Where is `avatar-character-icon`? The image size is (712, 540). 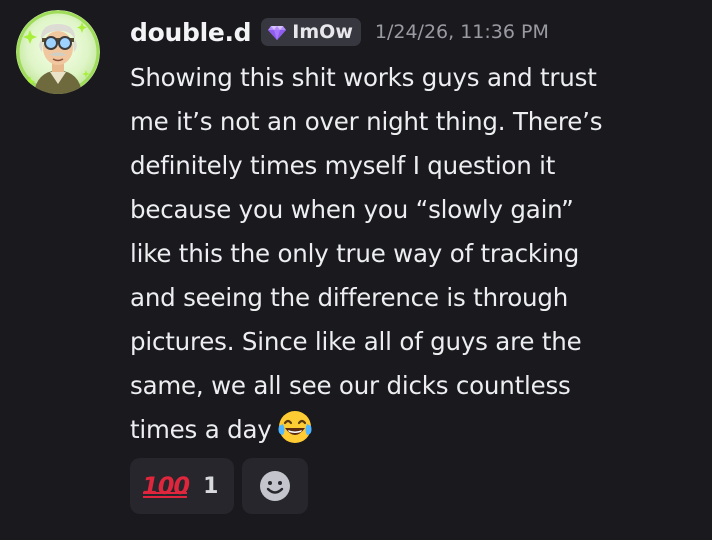
avatar-character-icon is located at coordinates (58, 52).